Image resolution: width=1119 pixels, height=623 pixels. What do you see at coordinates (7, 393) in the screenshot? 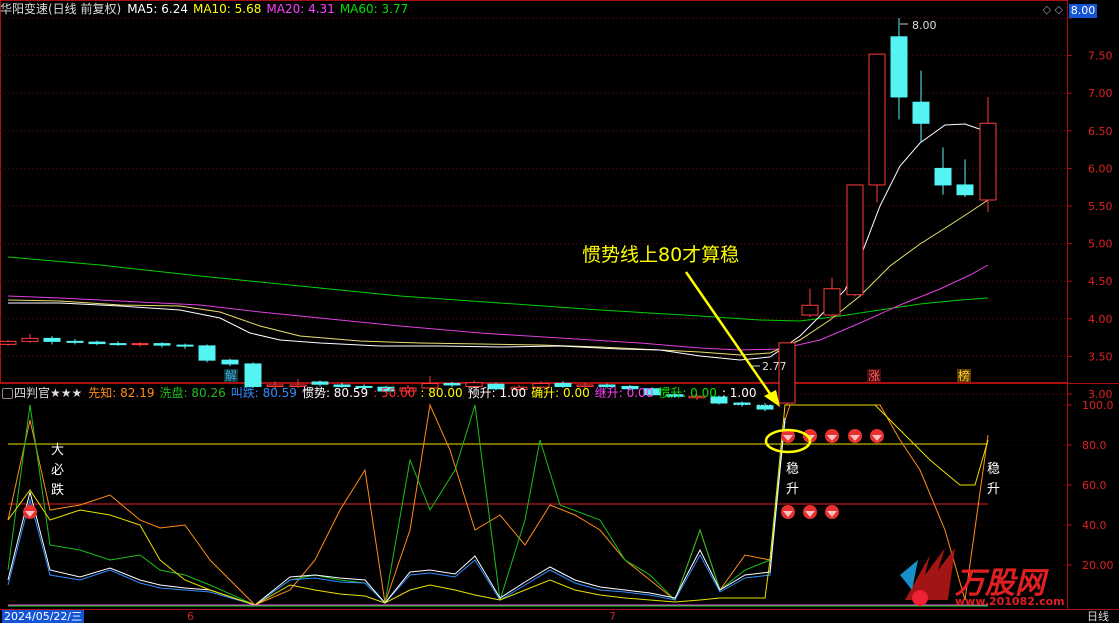
I see `indicator-toggle-icon` at bounding box center [7, 393].